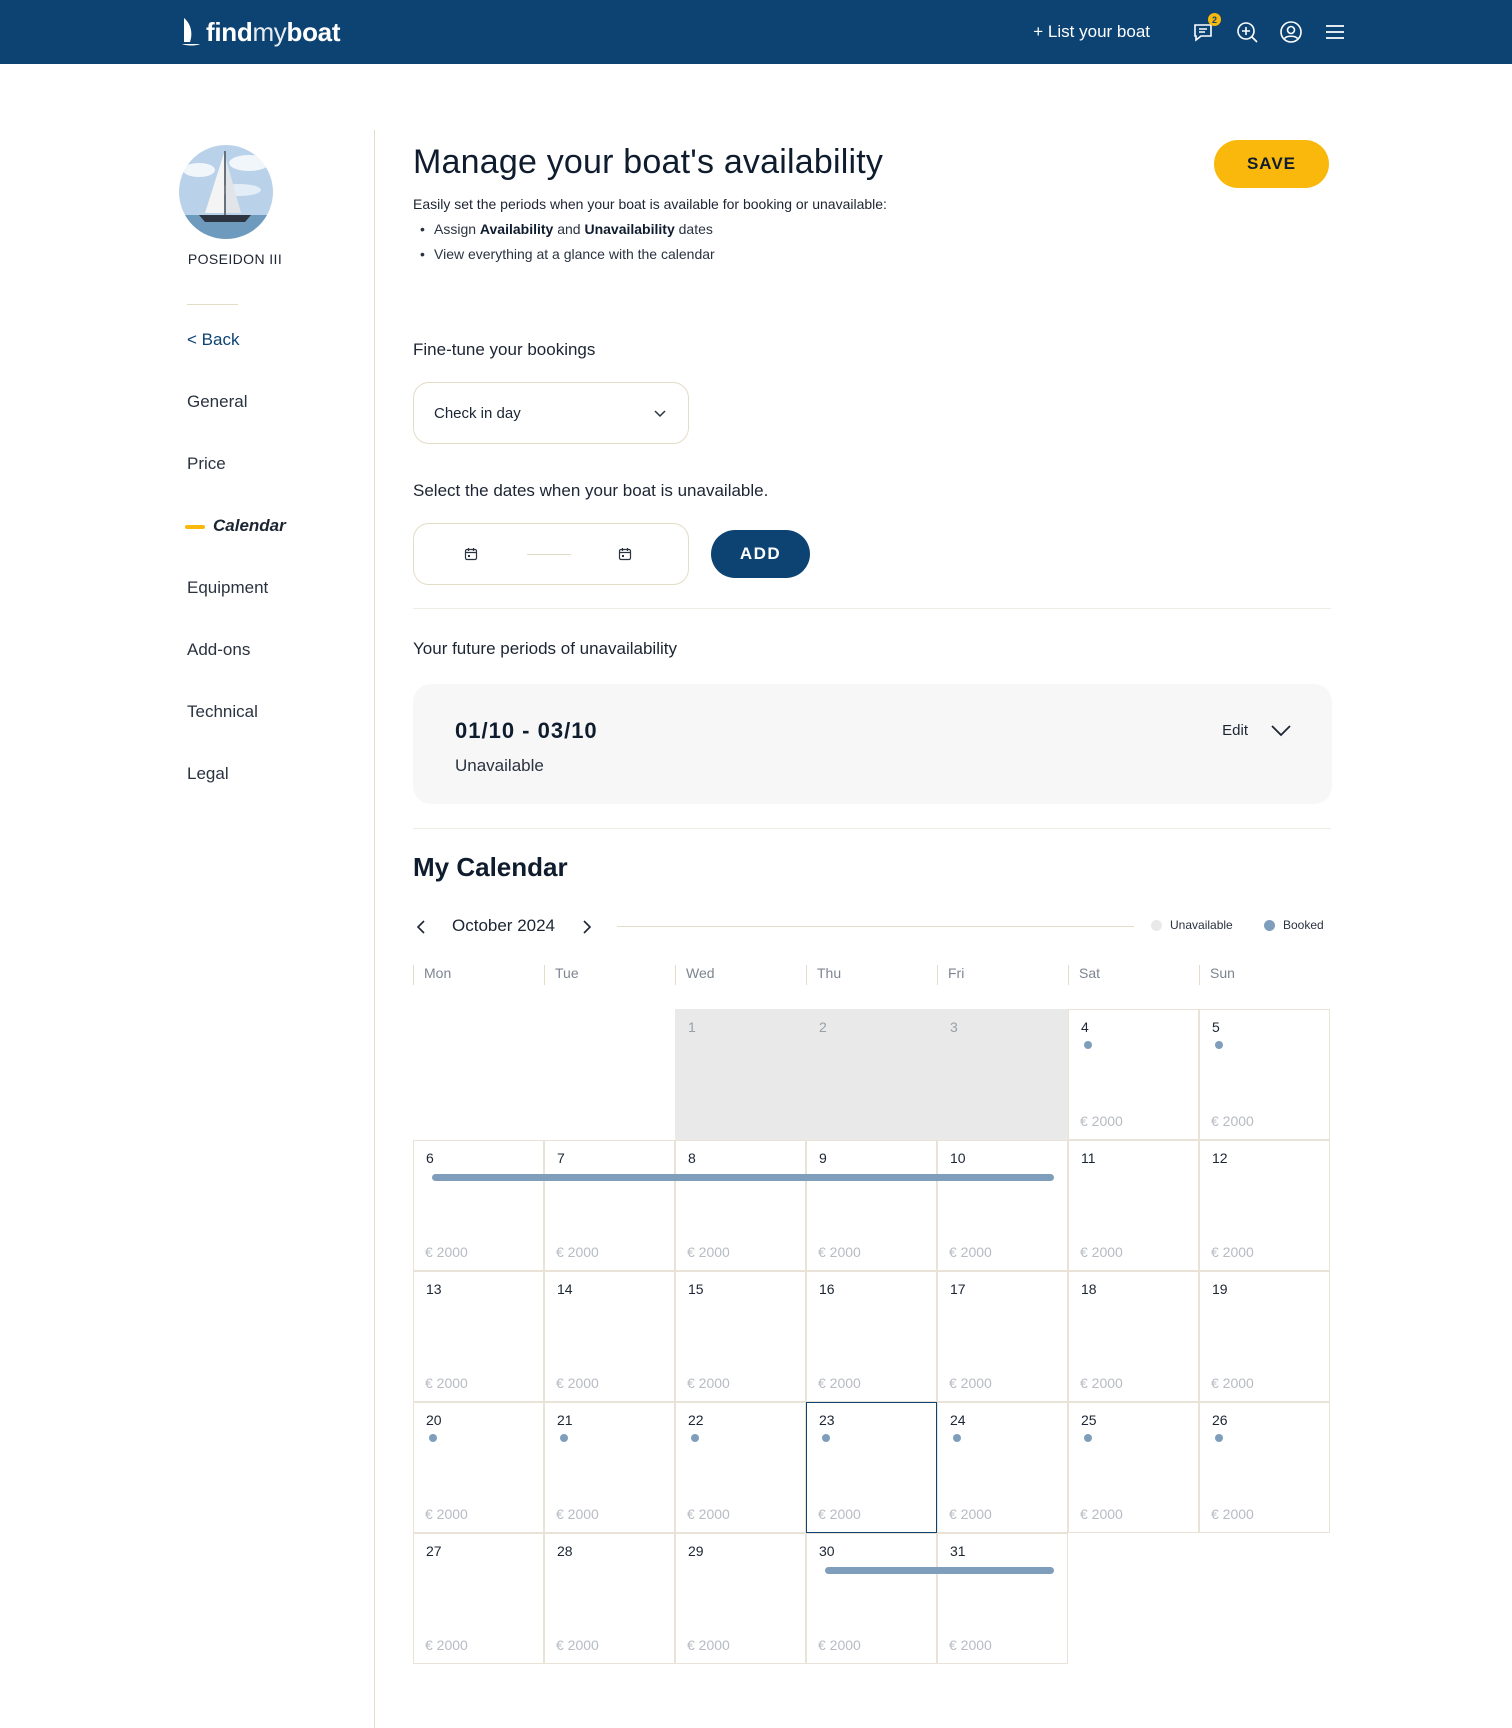 The image size is (1512, 1728). What do you see at coordinates (217, 402) in the screenshot?
I see `sidebar-item-general: General` at bounding box center [217, 402].